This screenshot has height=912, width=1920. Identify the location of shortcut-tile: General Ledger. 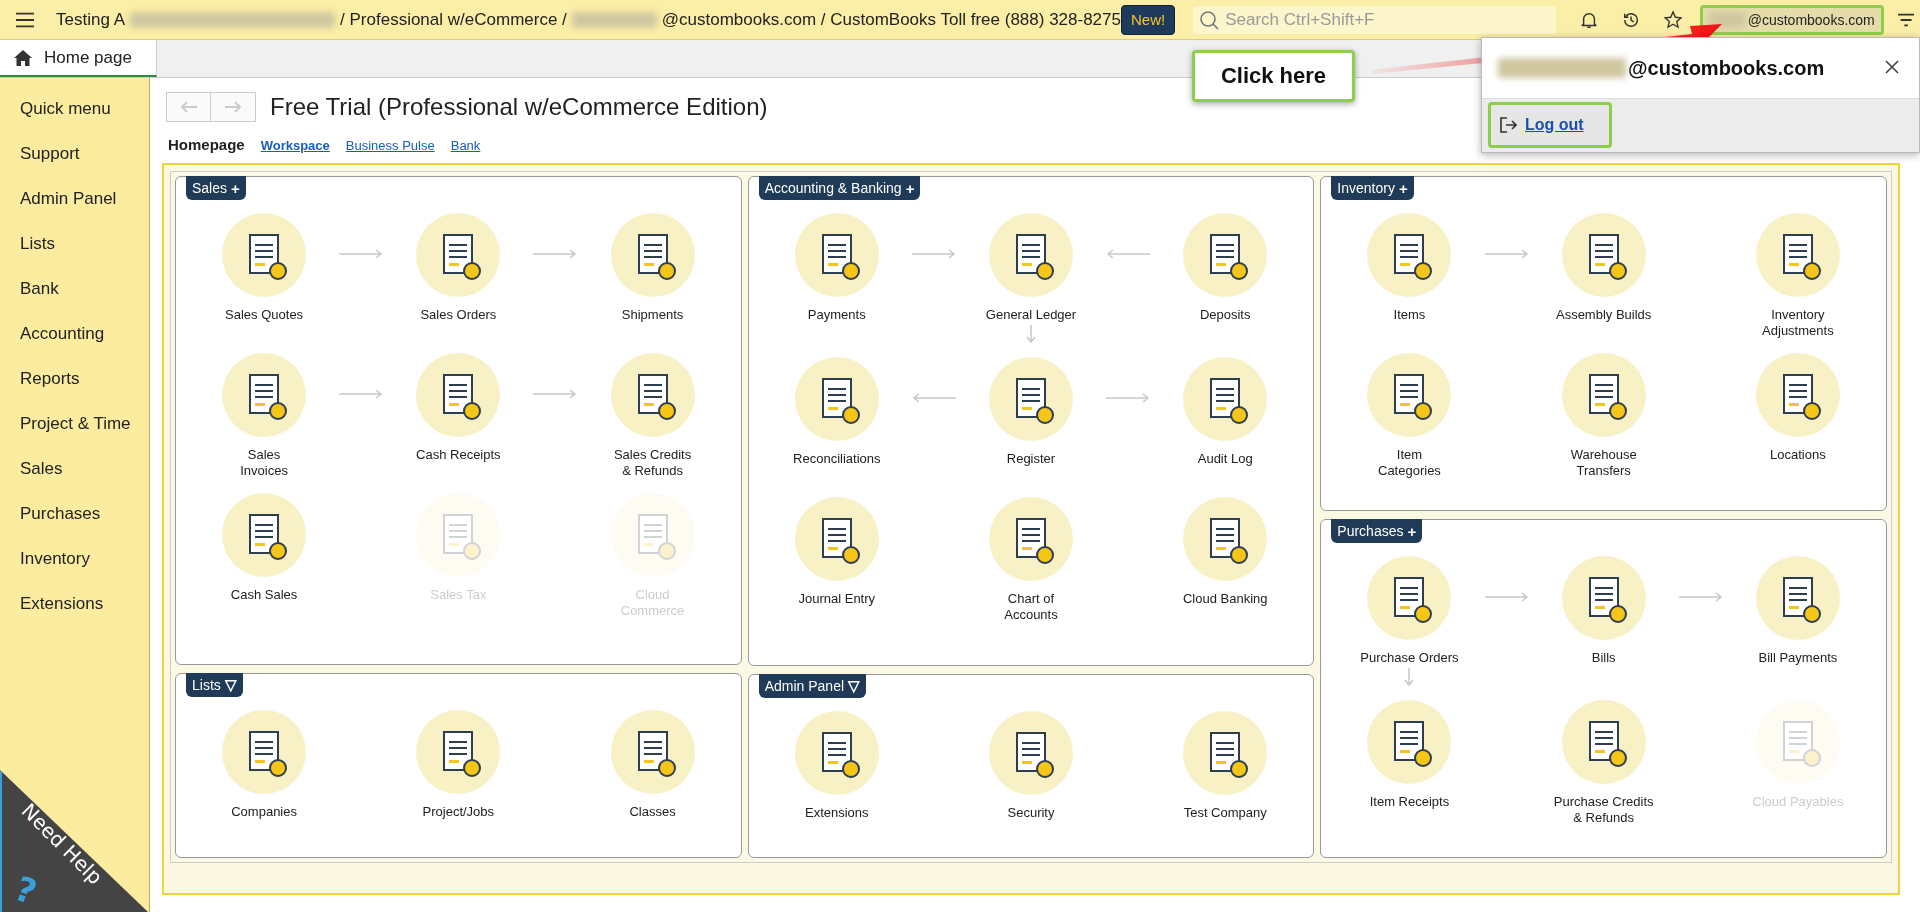
(1031, 278).